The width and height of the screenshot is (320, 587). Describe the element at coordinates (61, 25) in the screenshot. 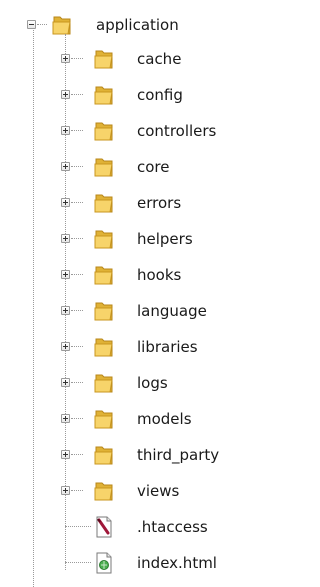

I see `folder-open-icon` at that location.